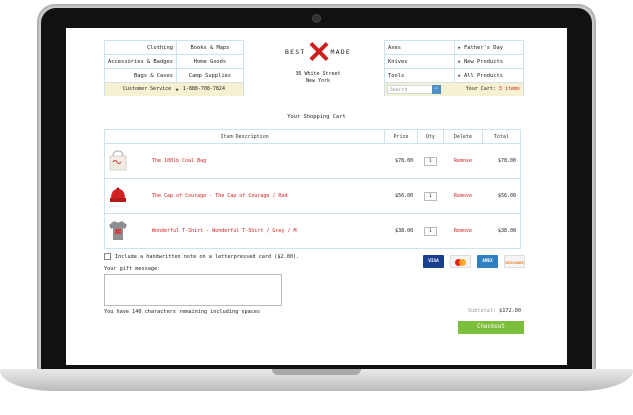  Describe the element at coordinates (509, 89) in the screenshot. I see `cart-count: 3 items` at that location.